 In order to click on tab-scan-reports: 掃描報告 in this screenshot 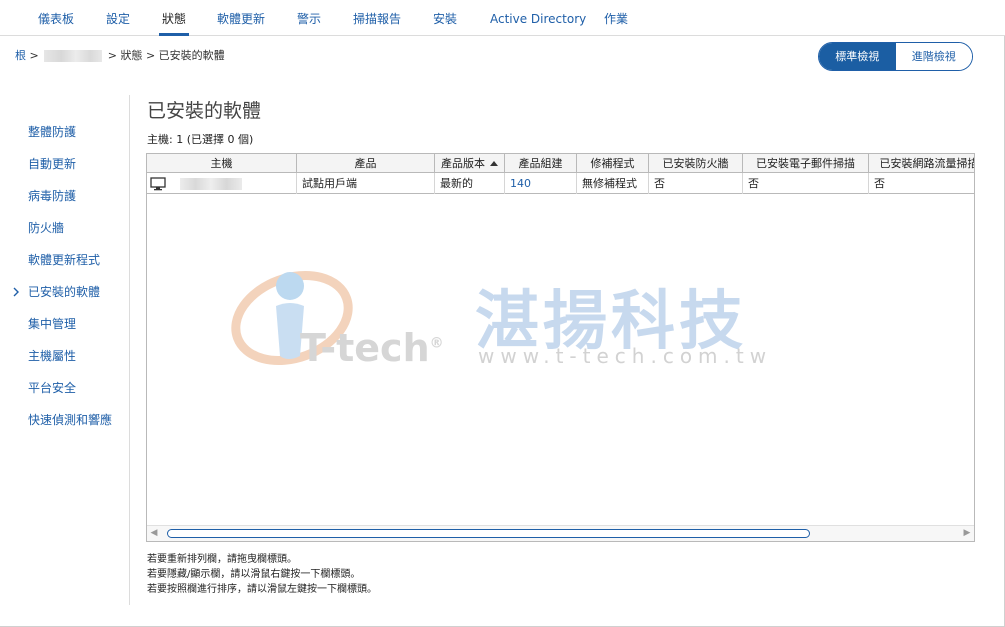, I will do `click(377, 18)`.